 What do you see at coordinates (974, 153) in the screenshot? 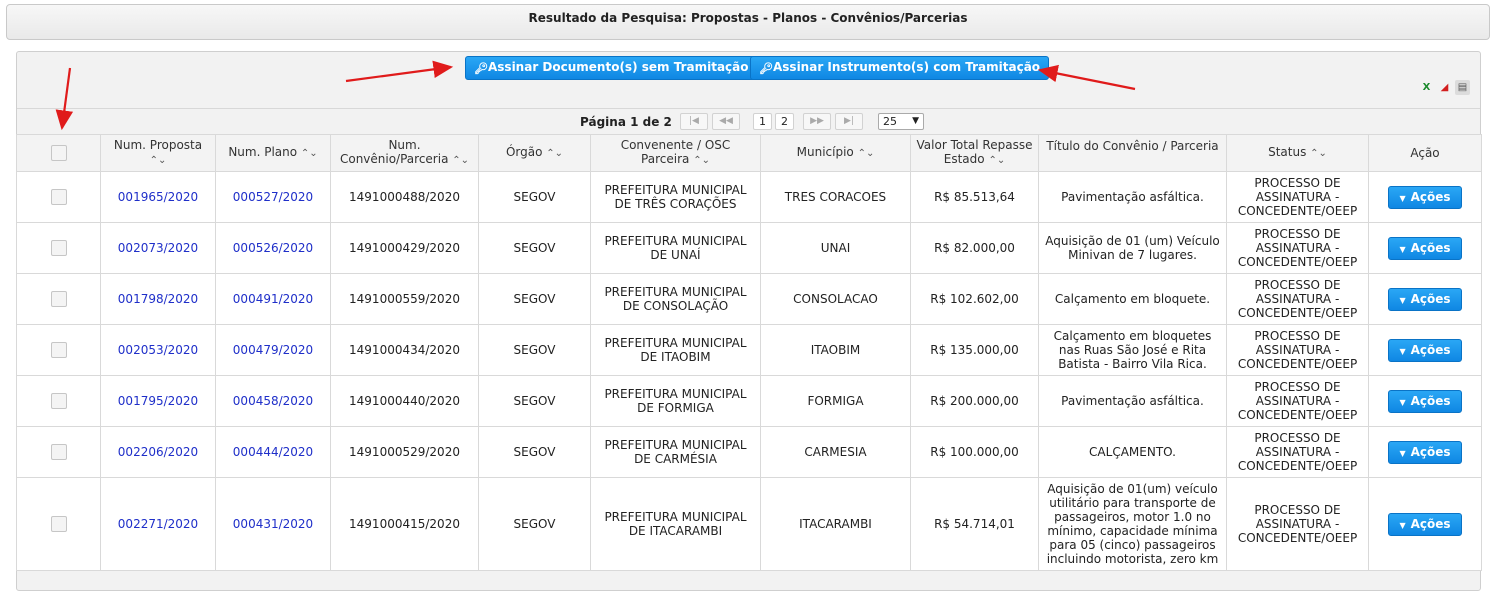
I see `col-valor: Valor Total Repasse Estado ⌃⌄` at bounding box center [974, 153].